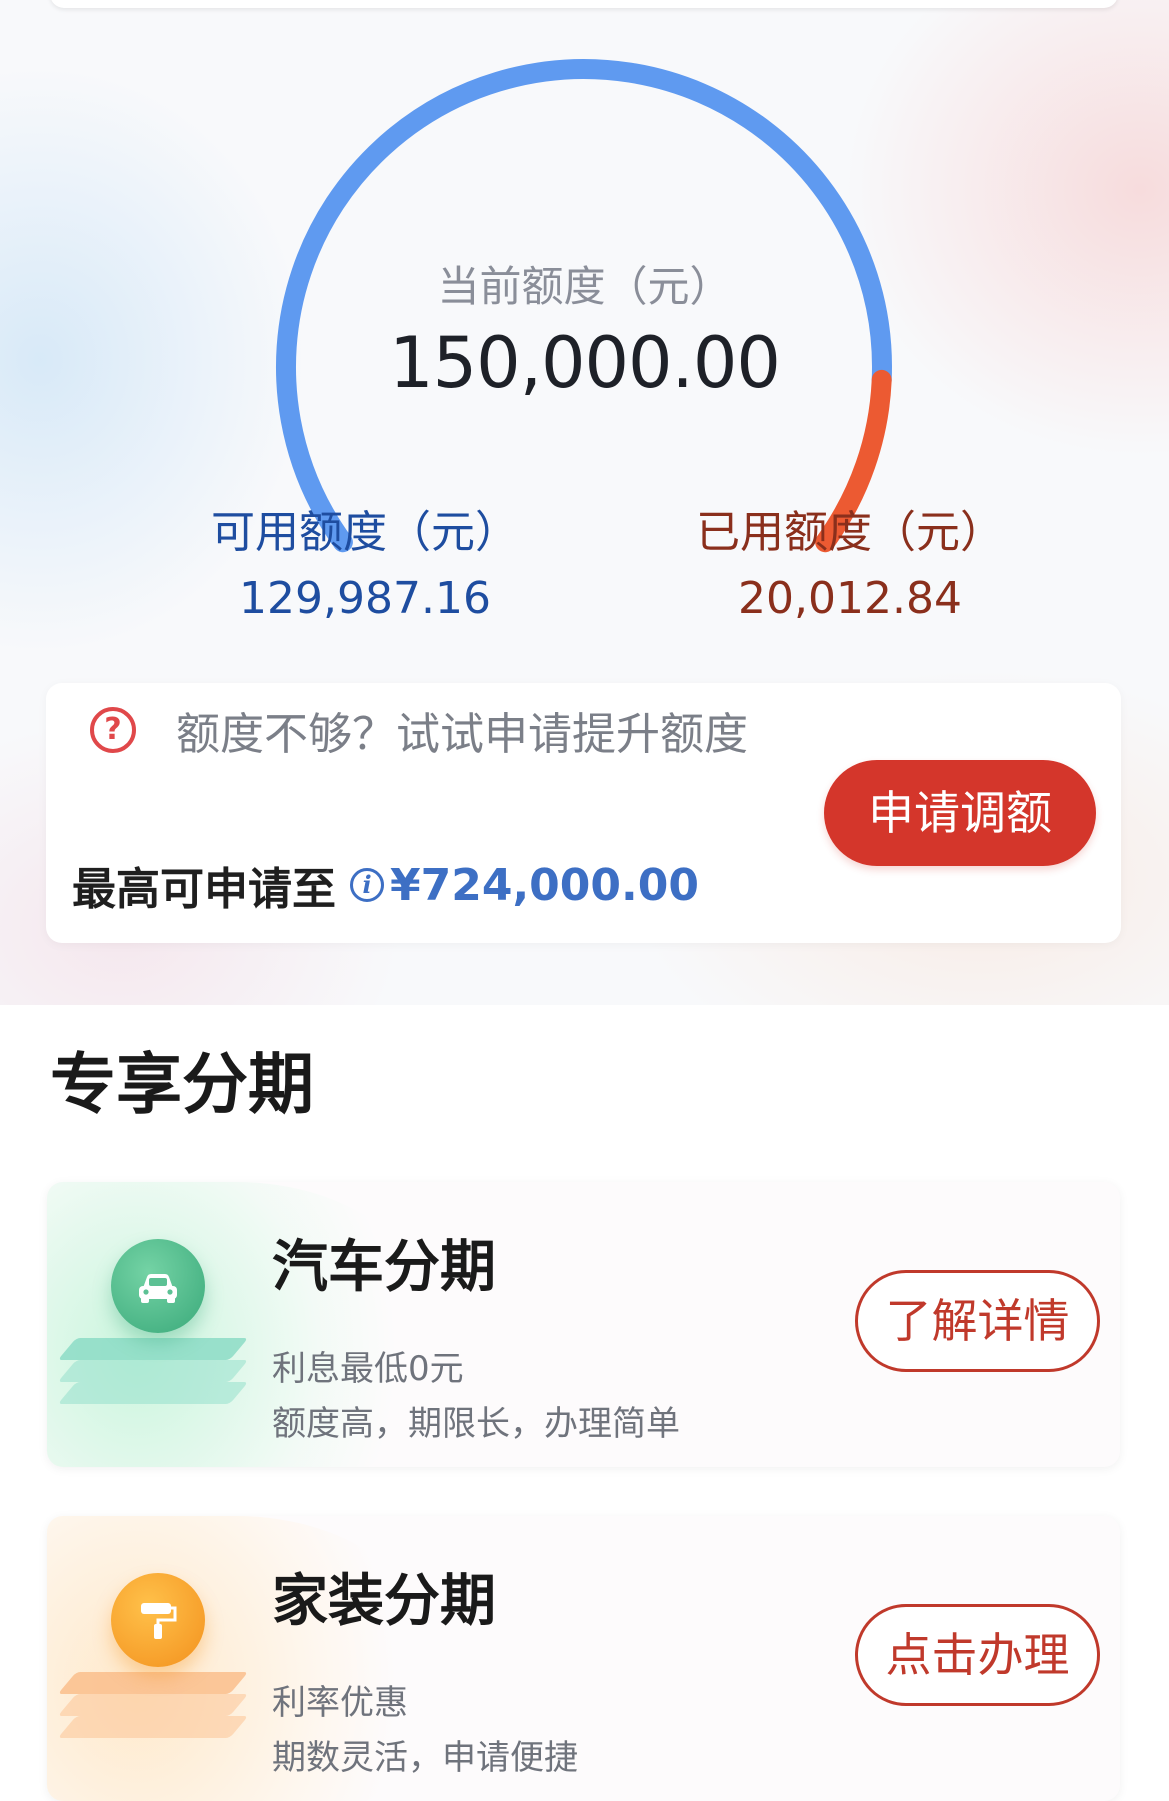  I want to click on used-limit: 已用额度（元） 20,012.84, so click(850, 566).